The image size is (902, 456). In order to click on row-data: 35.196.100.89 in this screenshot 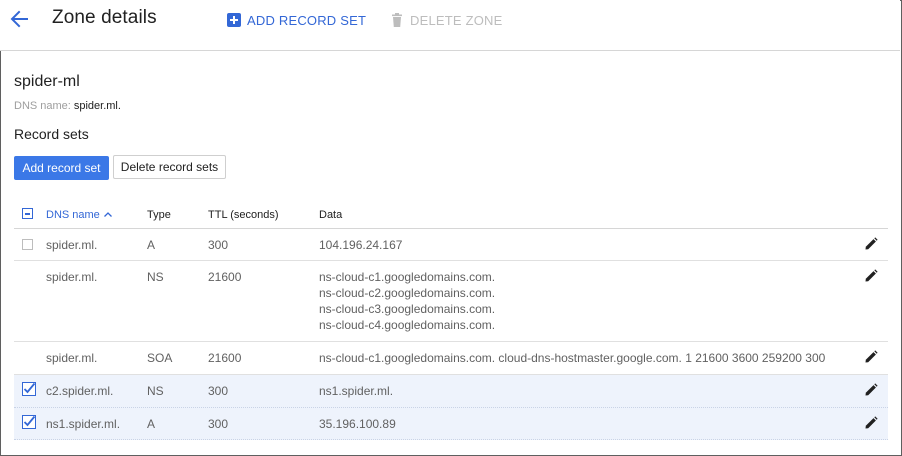, I will do `click(357, 424)`.